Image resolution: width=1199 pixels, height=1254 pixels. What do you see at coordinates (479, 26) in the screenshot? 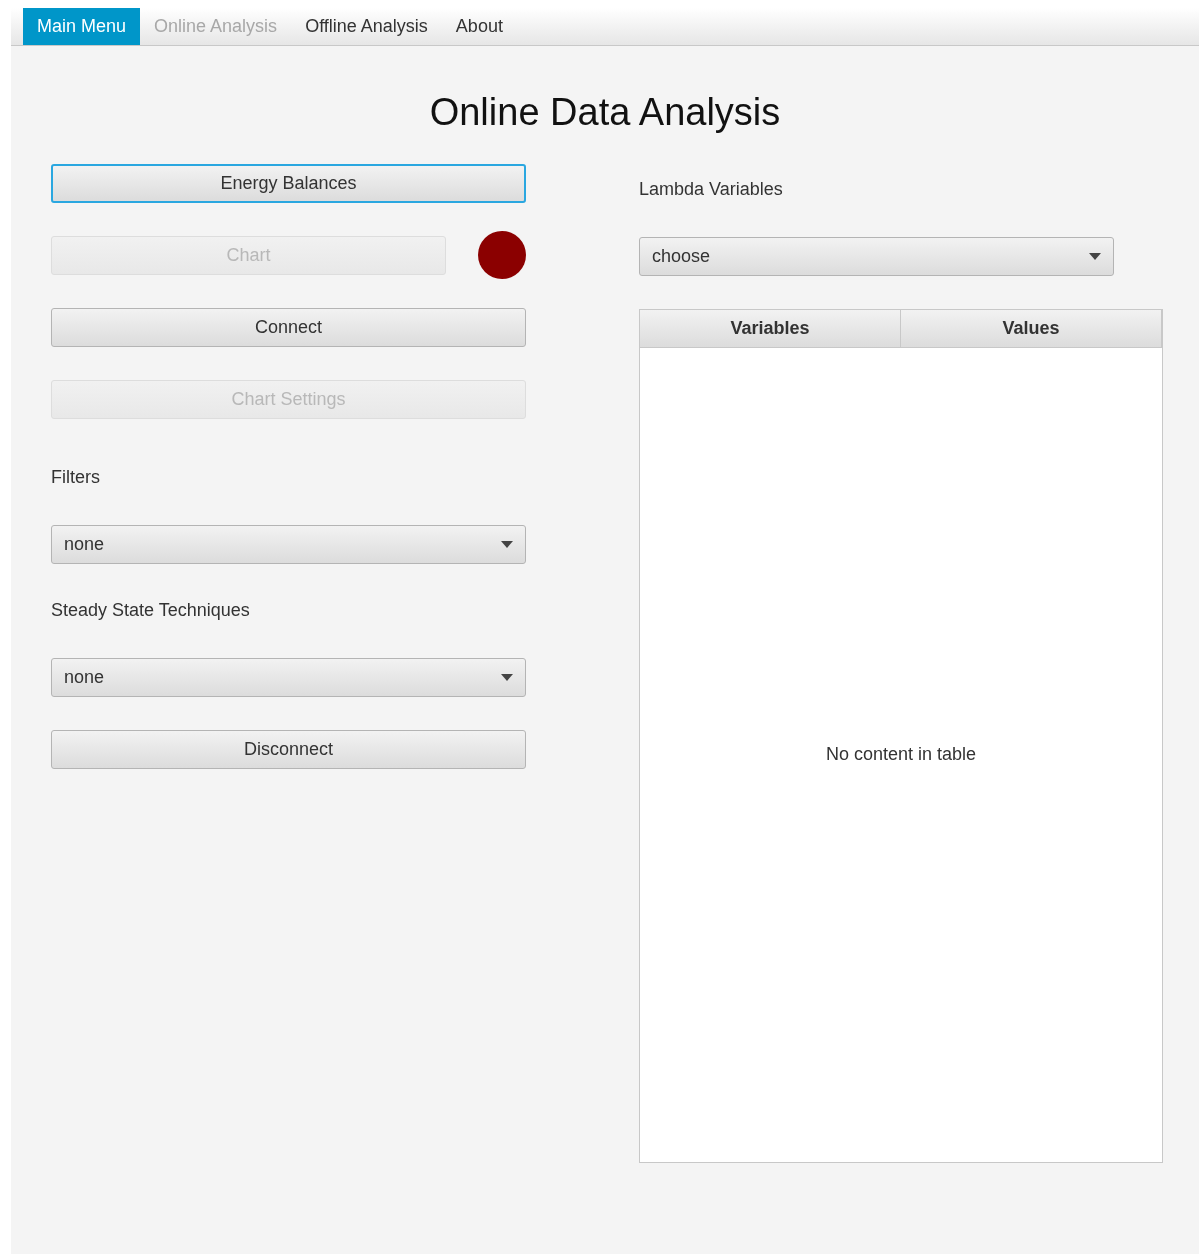
I see `menu-tab: About` at bounding box center [479, 26].